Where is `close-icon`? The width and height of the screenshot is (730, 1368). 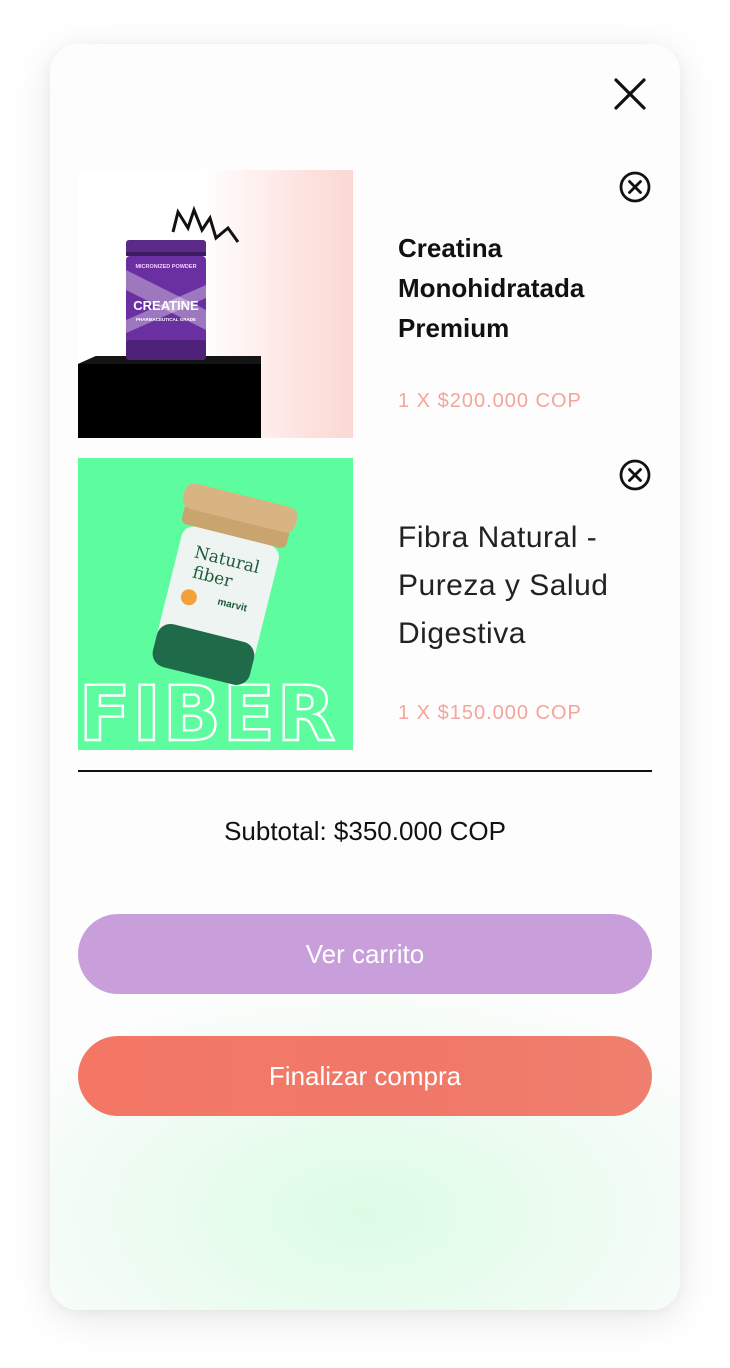
close-icon is located at coordinates (630, 94).